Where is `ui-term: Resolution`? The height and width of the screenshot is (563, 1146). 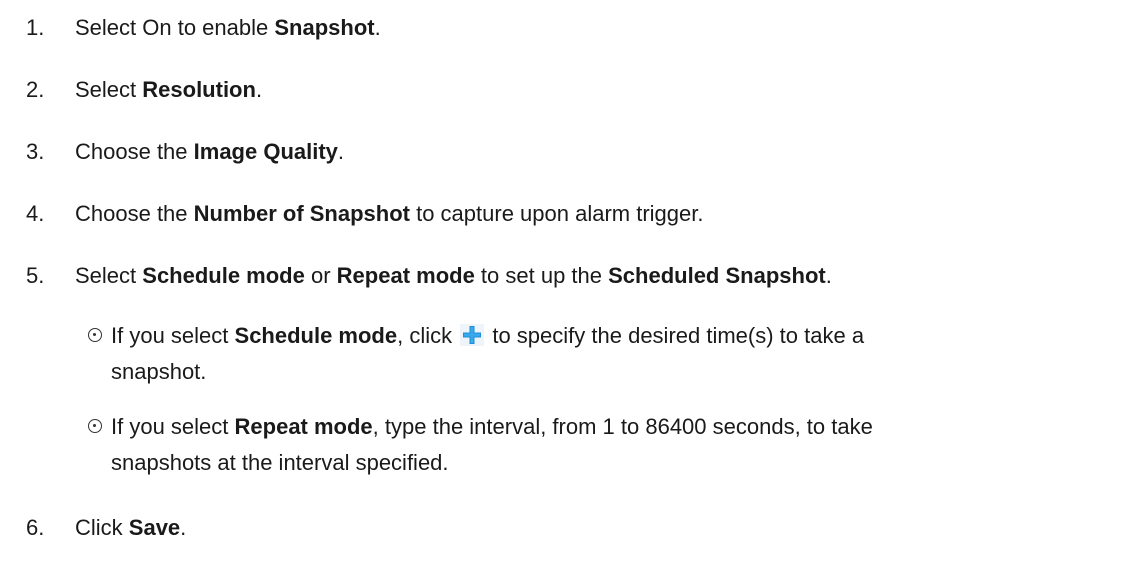 ui-term: Resolution is located at coordinates (199, 89).